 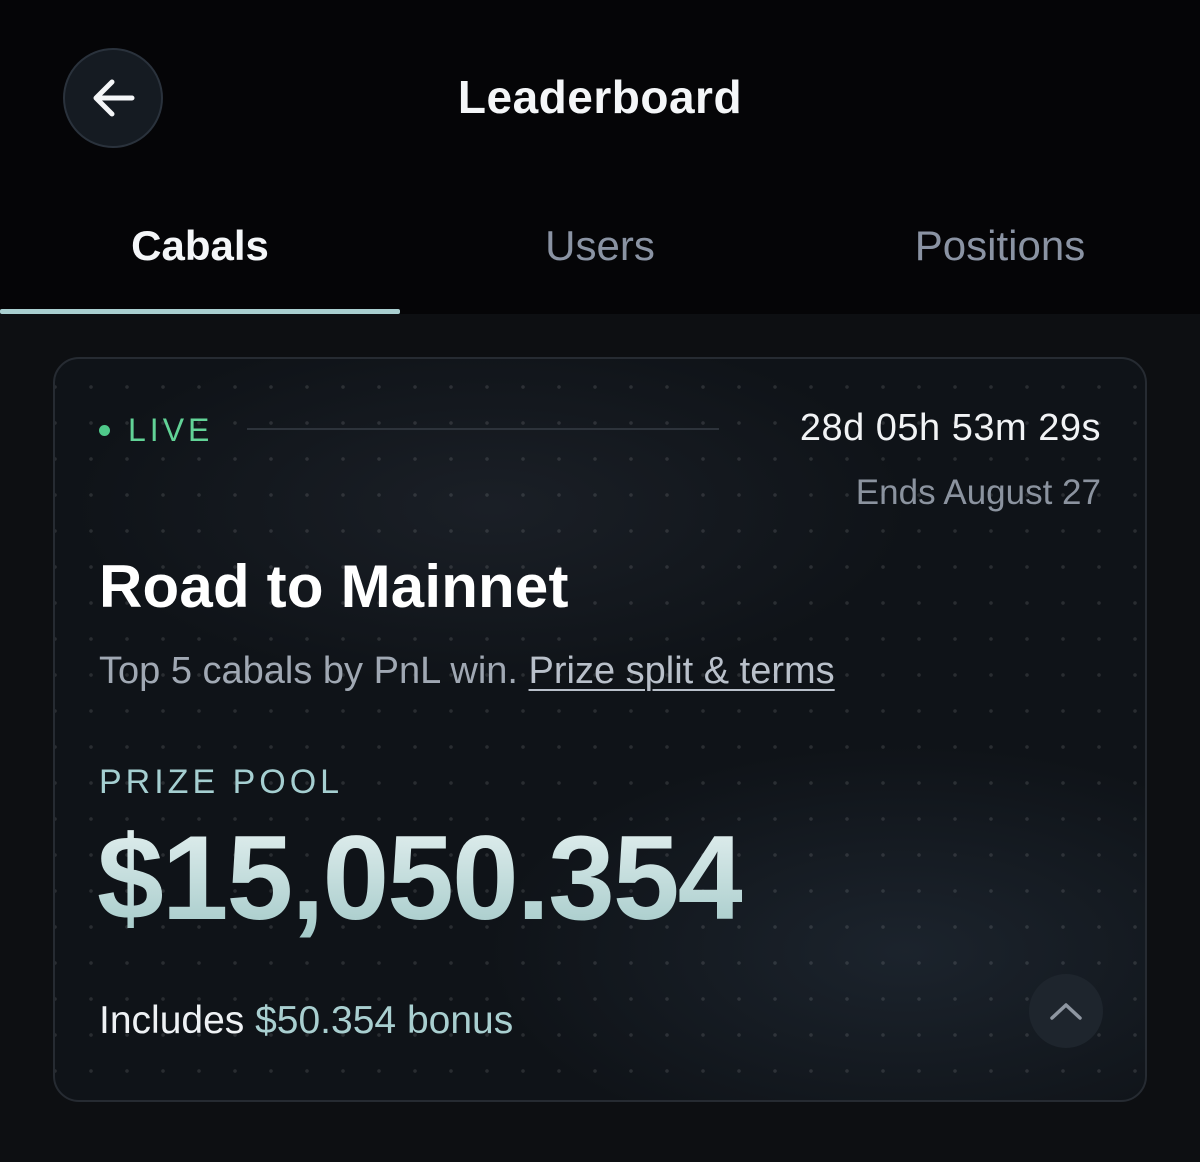 I want to click on prize-terms-link: Prize split & terms, so click(x=682, y=671).